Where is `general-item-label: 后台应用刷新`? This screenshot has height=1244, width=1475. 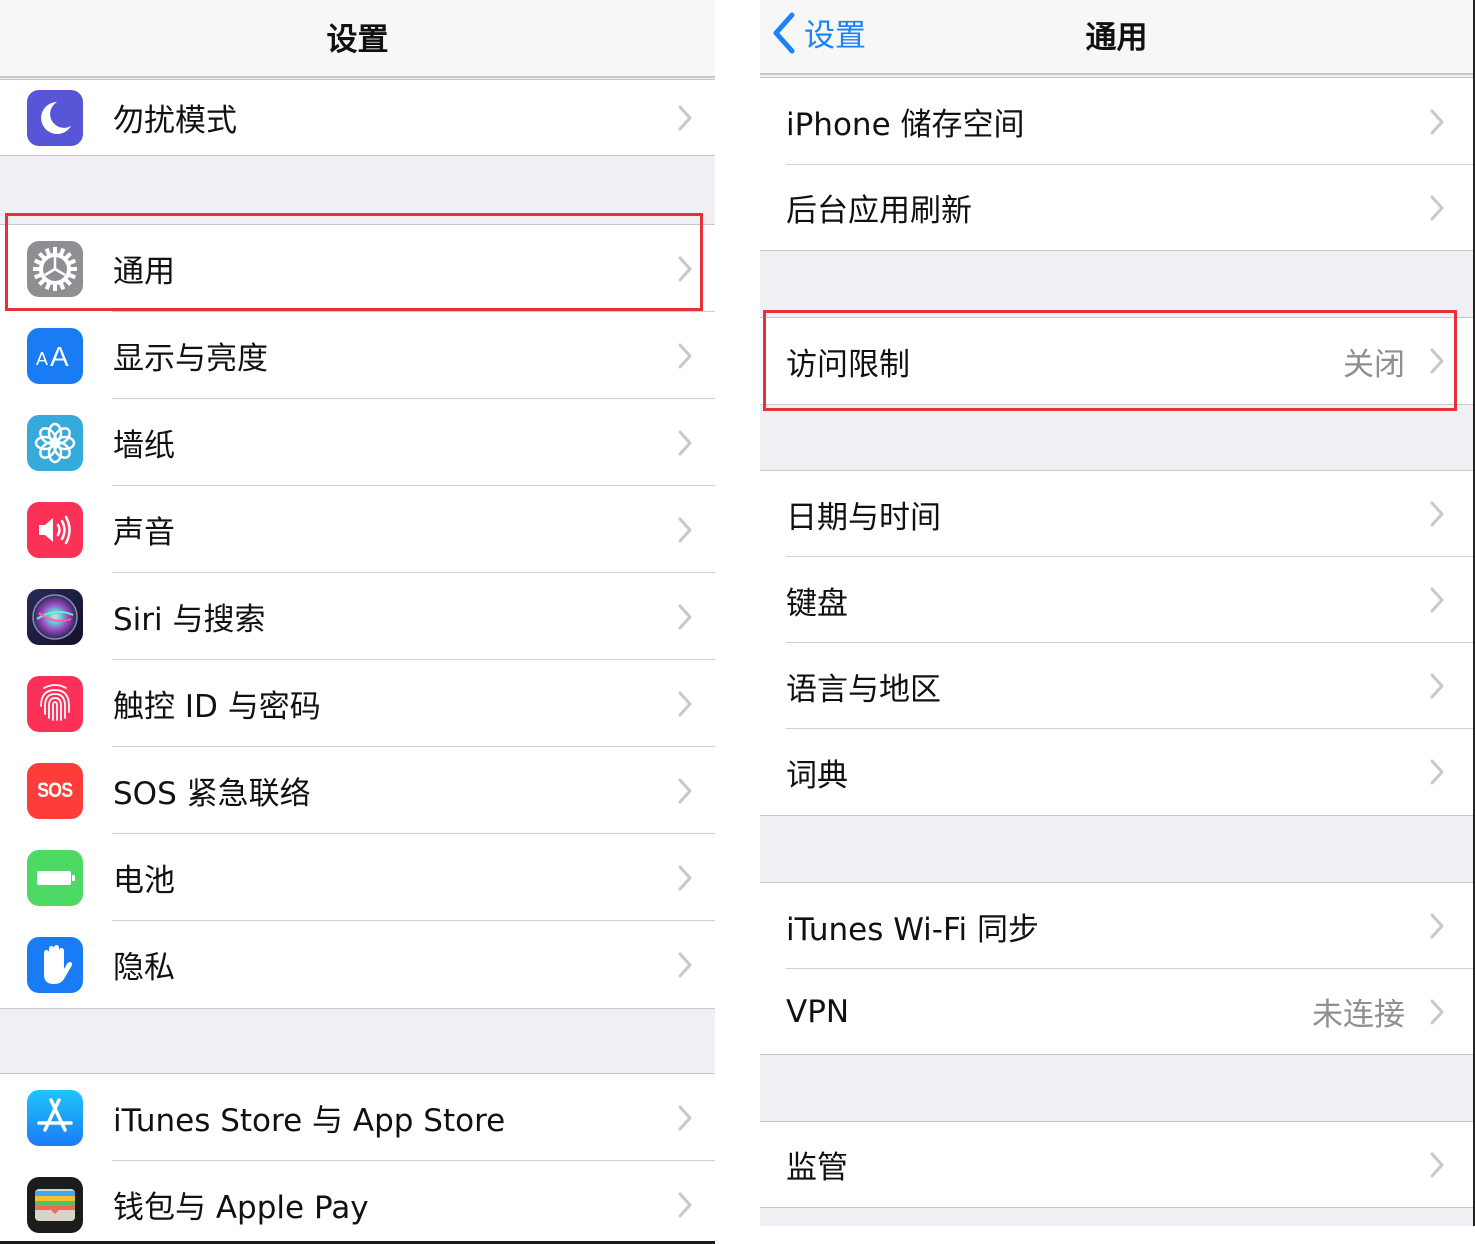 general-item-label: 后台应用刷新 is located at coordinates (879, 211).